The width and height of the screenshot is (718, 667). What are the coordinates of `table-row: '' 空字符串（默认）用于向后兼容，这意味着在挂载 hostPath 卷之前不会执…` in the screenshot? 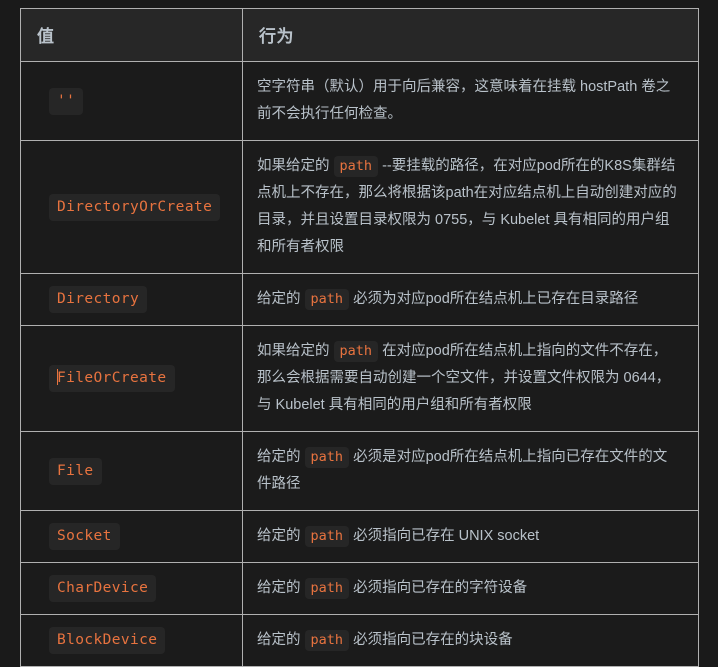 It's located at (359, 101).